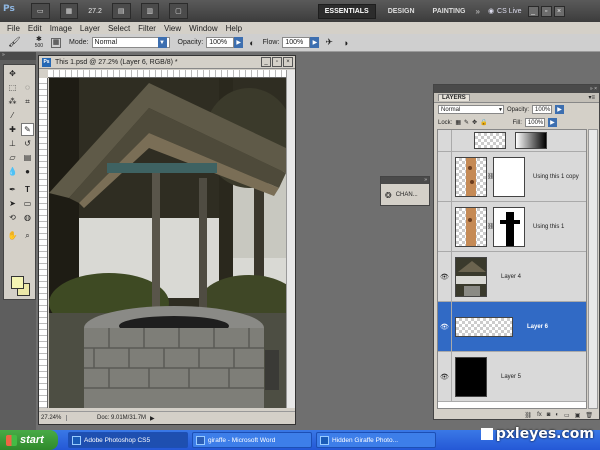 This screenshot has width=600, height=450. What do you see at coordinates (449, 11) in the screenshot?
I see `workspace-painting: PAINTING` at bounding box center [449, 11].